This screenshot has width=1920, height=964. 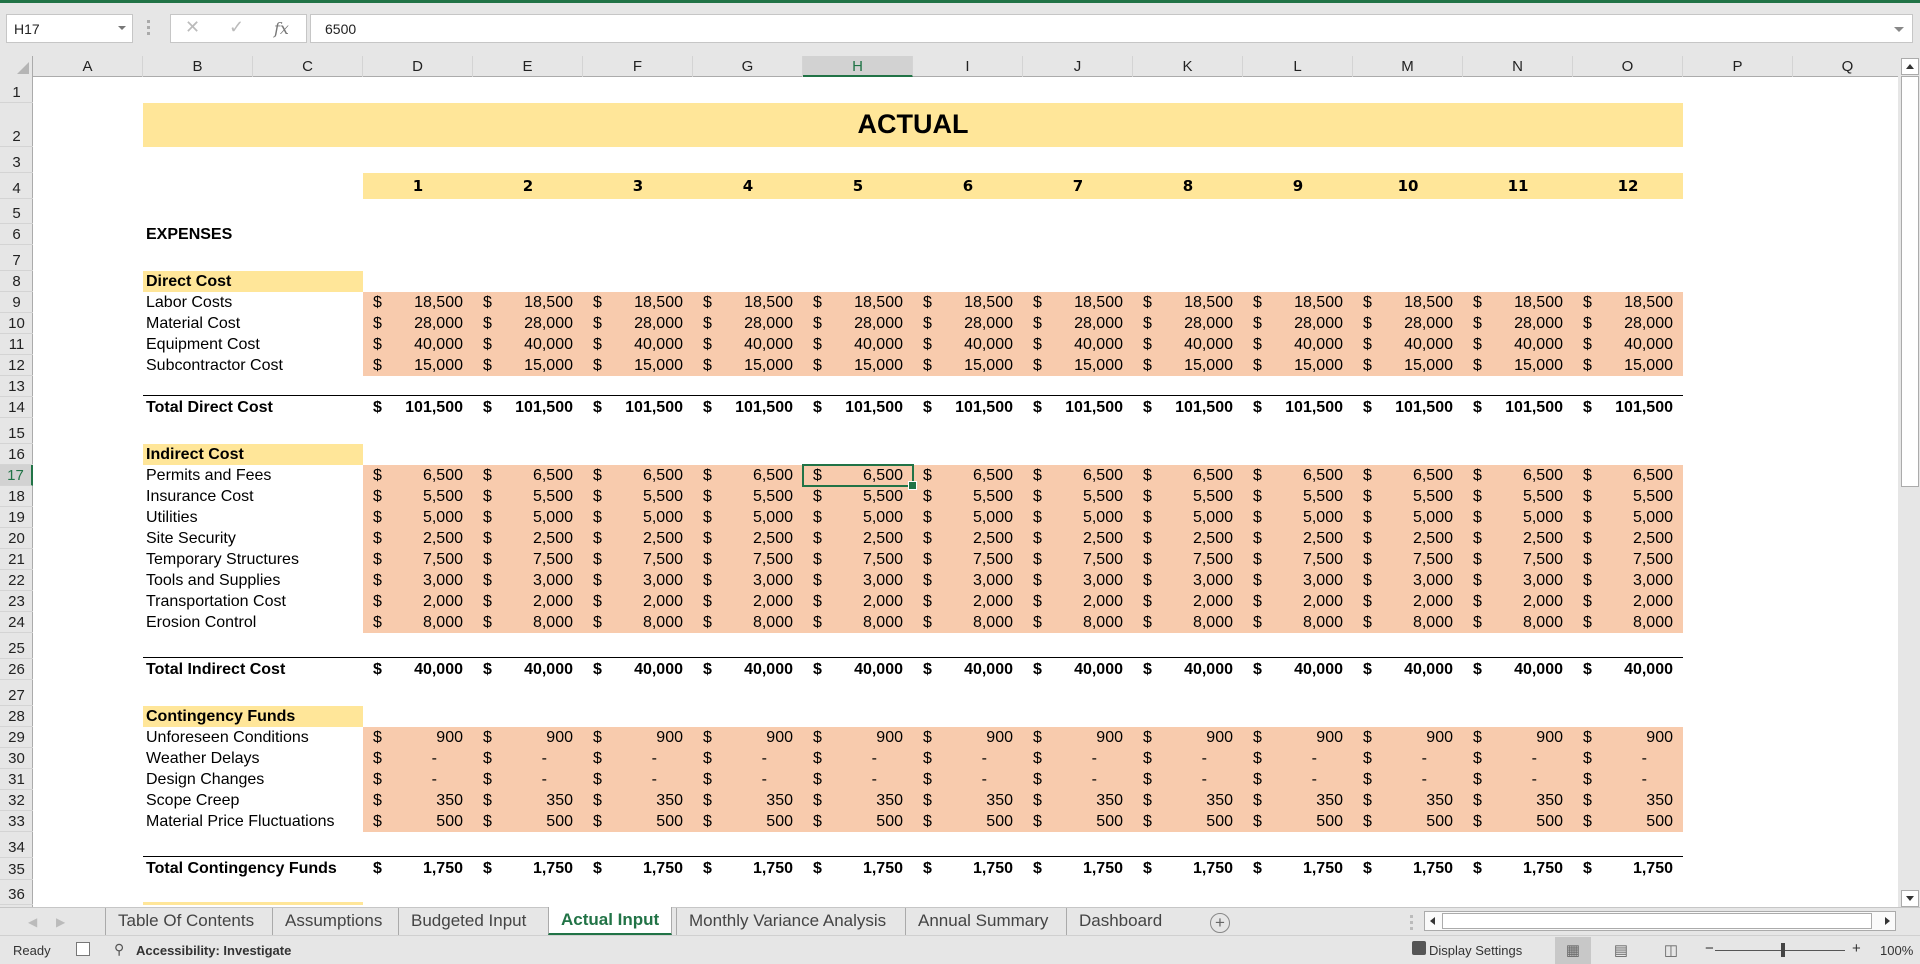 I want to click on display-settings-button: Display Settings, so click(x=1475, y=950).